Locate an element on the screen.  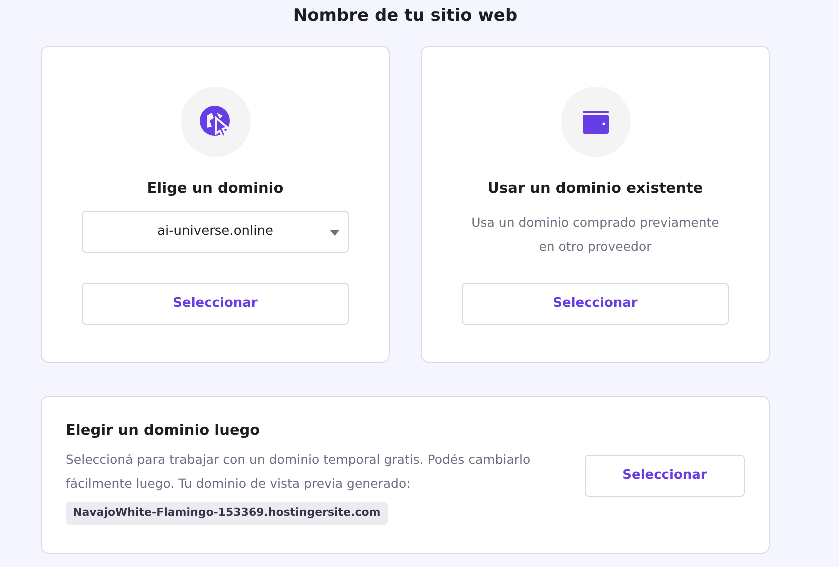
card-title: Usar un dominio existente is located at coordinates (596, 189).